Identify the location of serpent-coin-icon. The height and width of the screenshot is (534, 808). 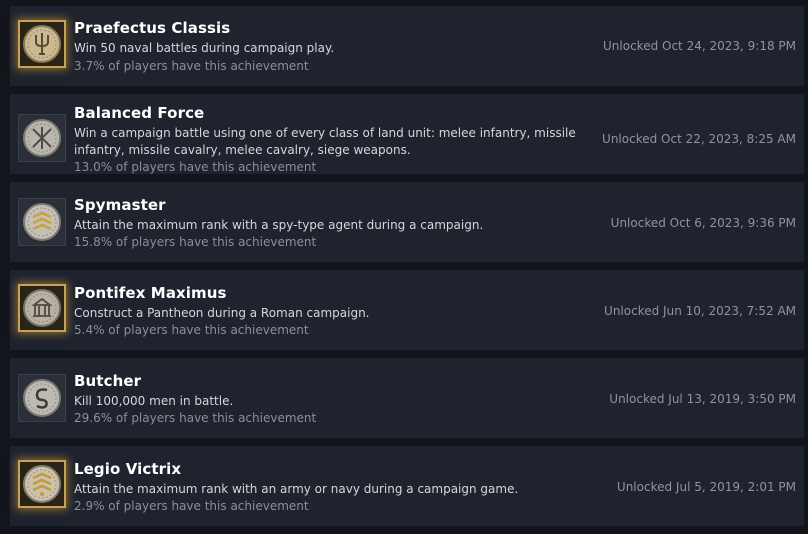
(42, 398).